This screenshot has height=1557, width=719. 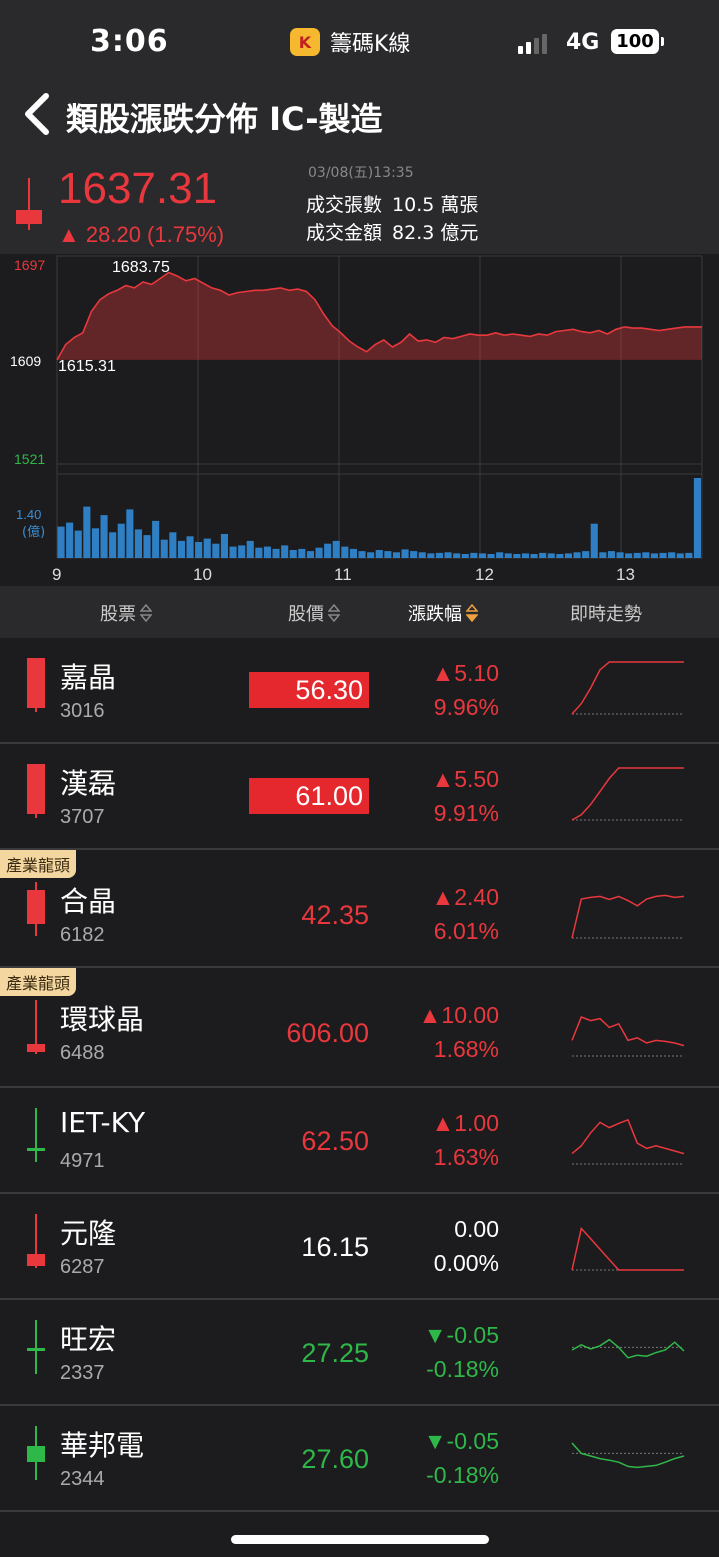 I want to click on sort-by-stock: 股票, so click(x=126, y=613).